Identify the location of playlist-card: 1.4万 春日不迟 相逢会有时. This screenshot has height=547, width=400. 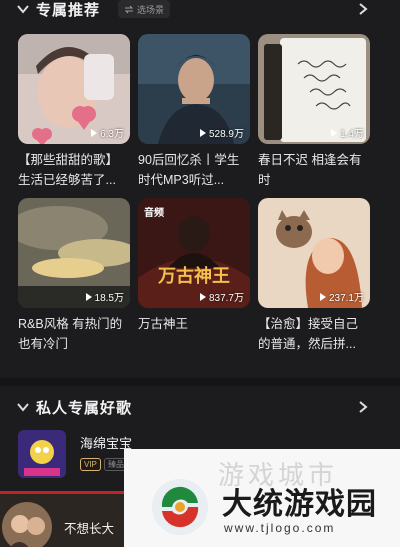
(314, 112).